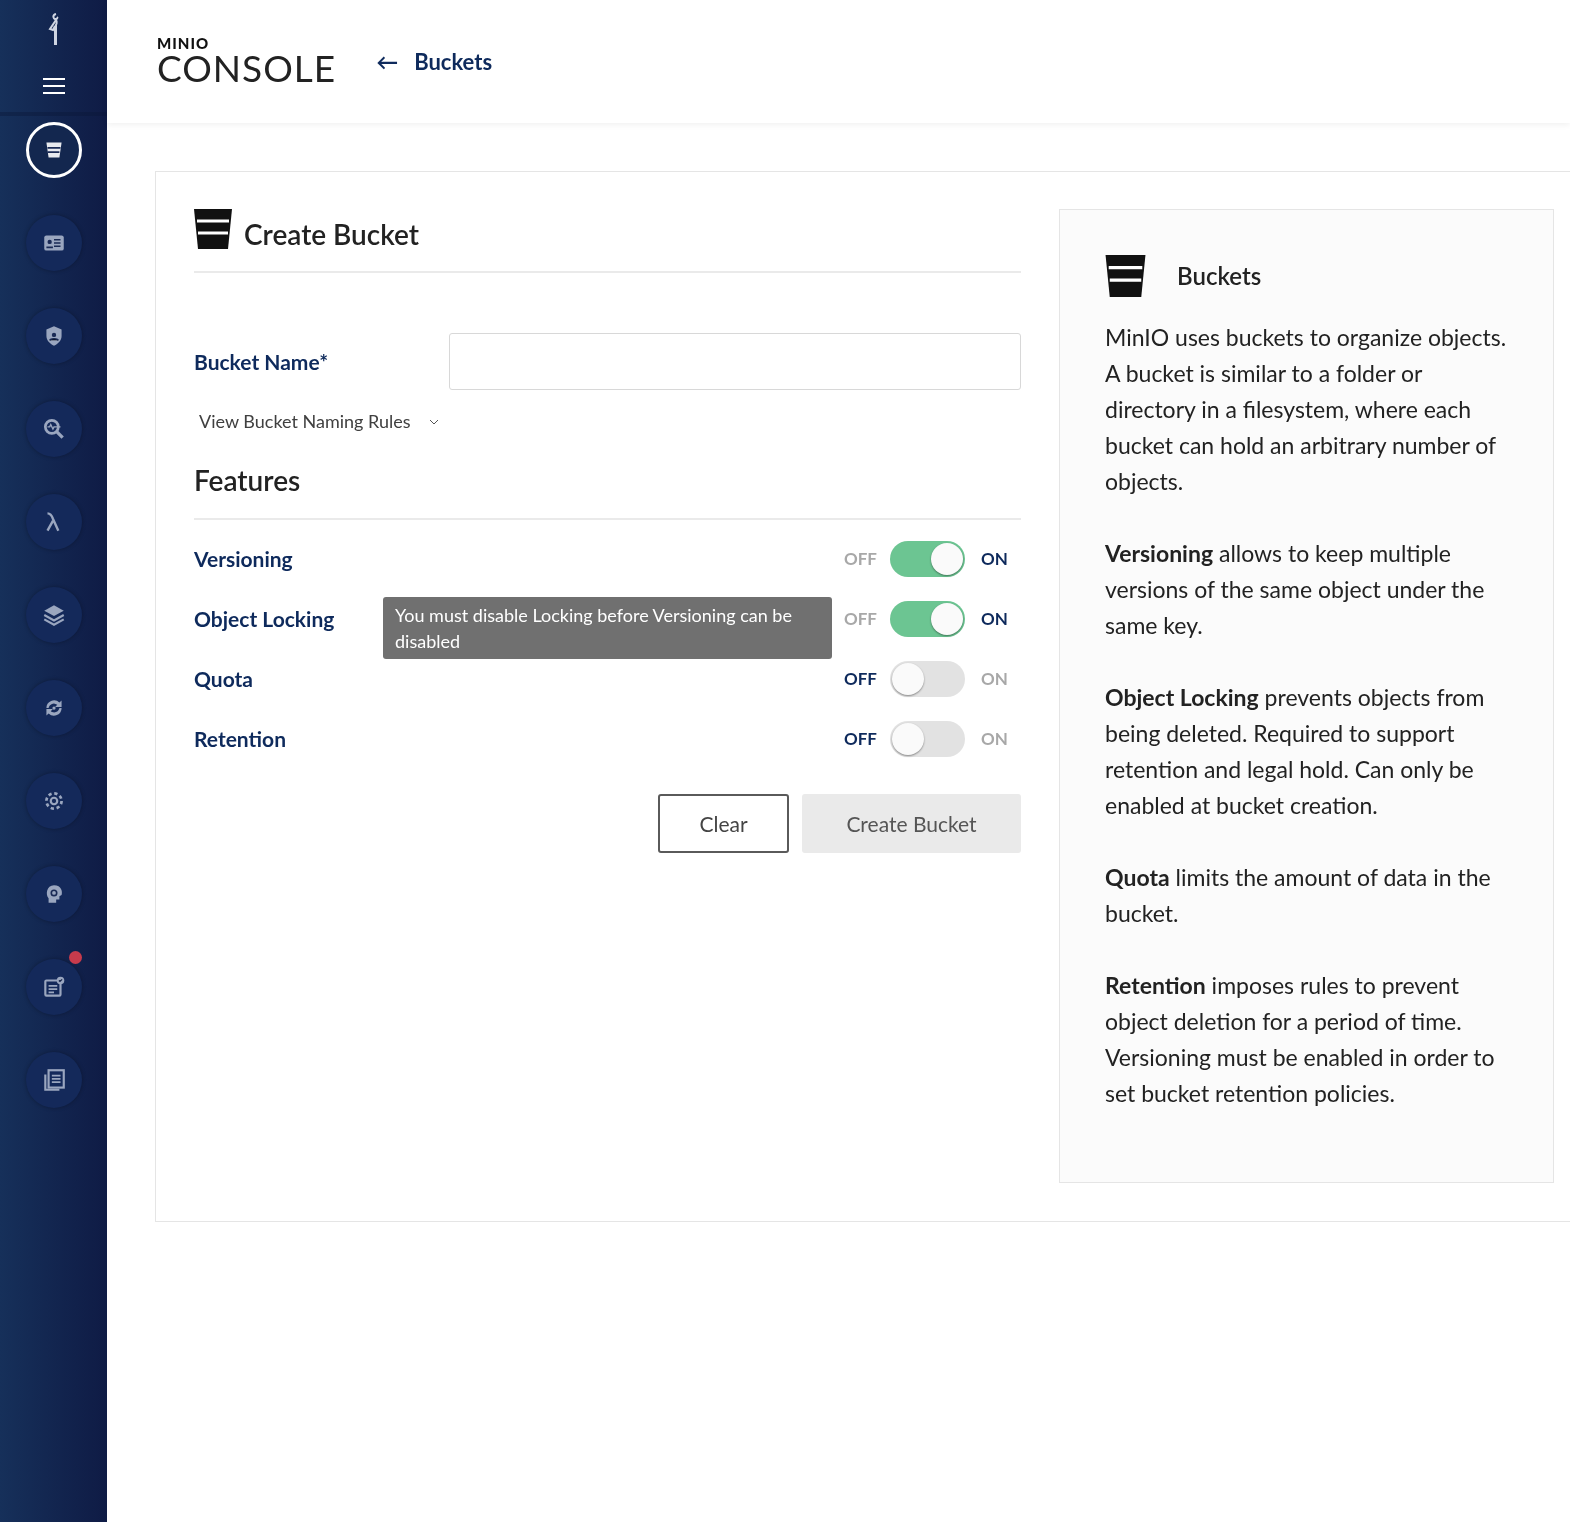  I want to click on menu-icon, so click(53, 86).